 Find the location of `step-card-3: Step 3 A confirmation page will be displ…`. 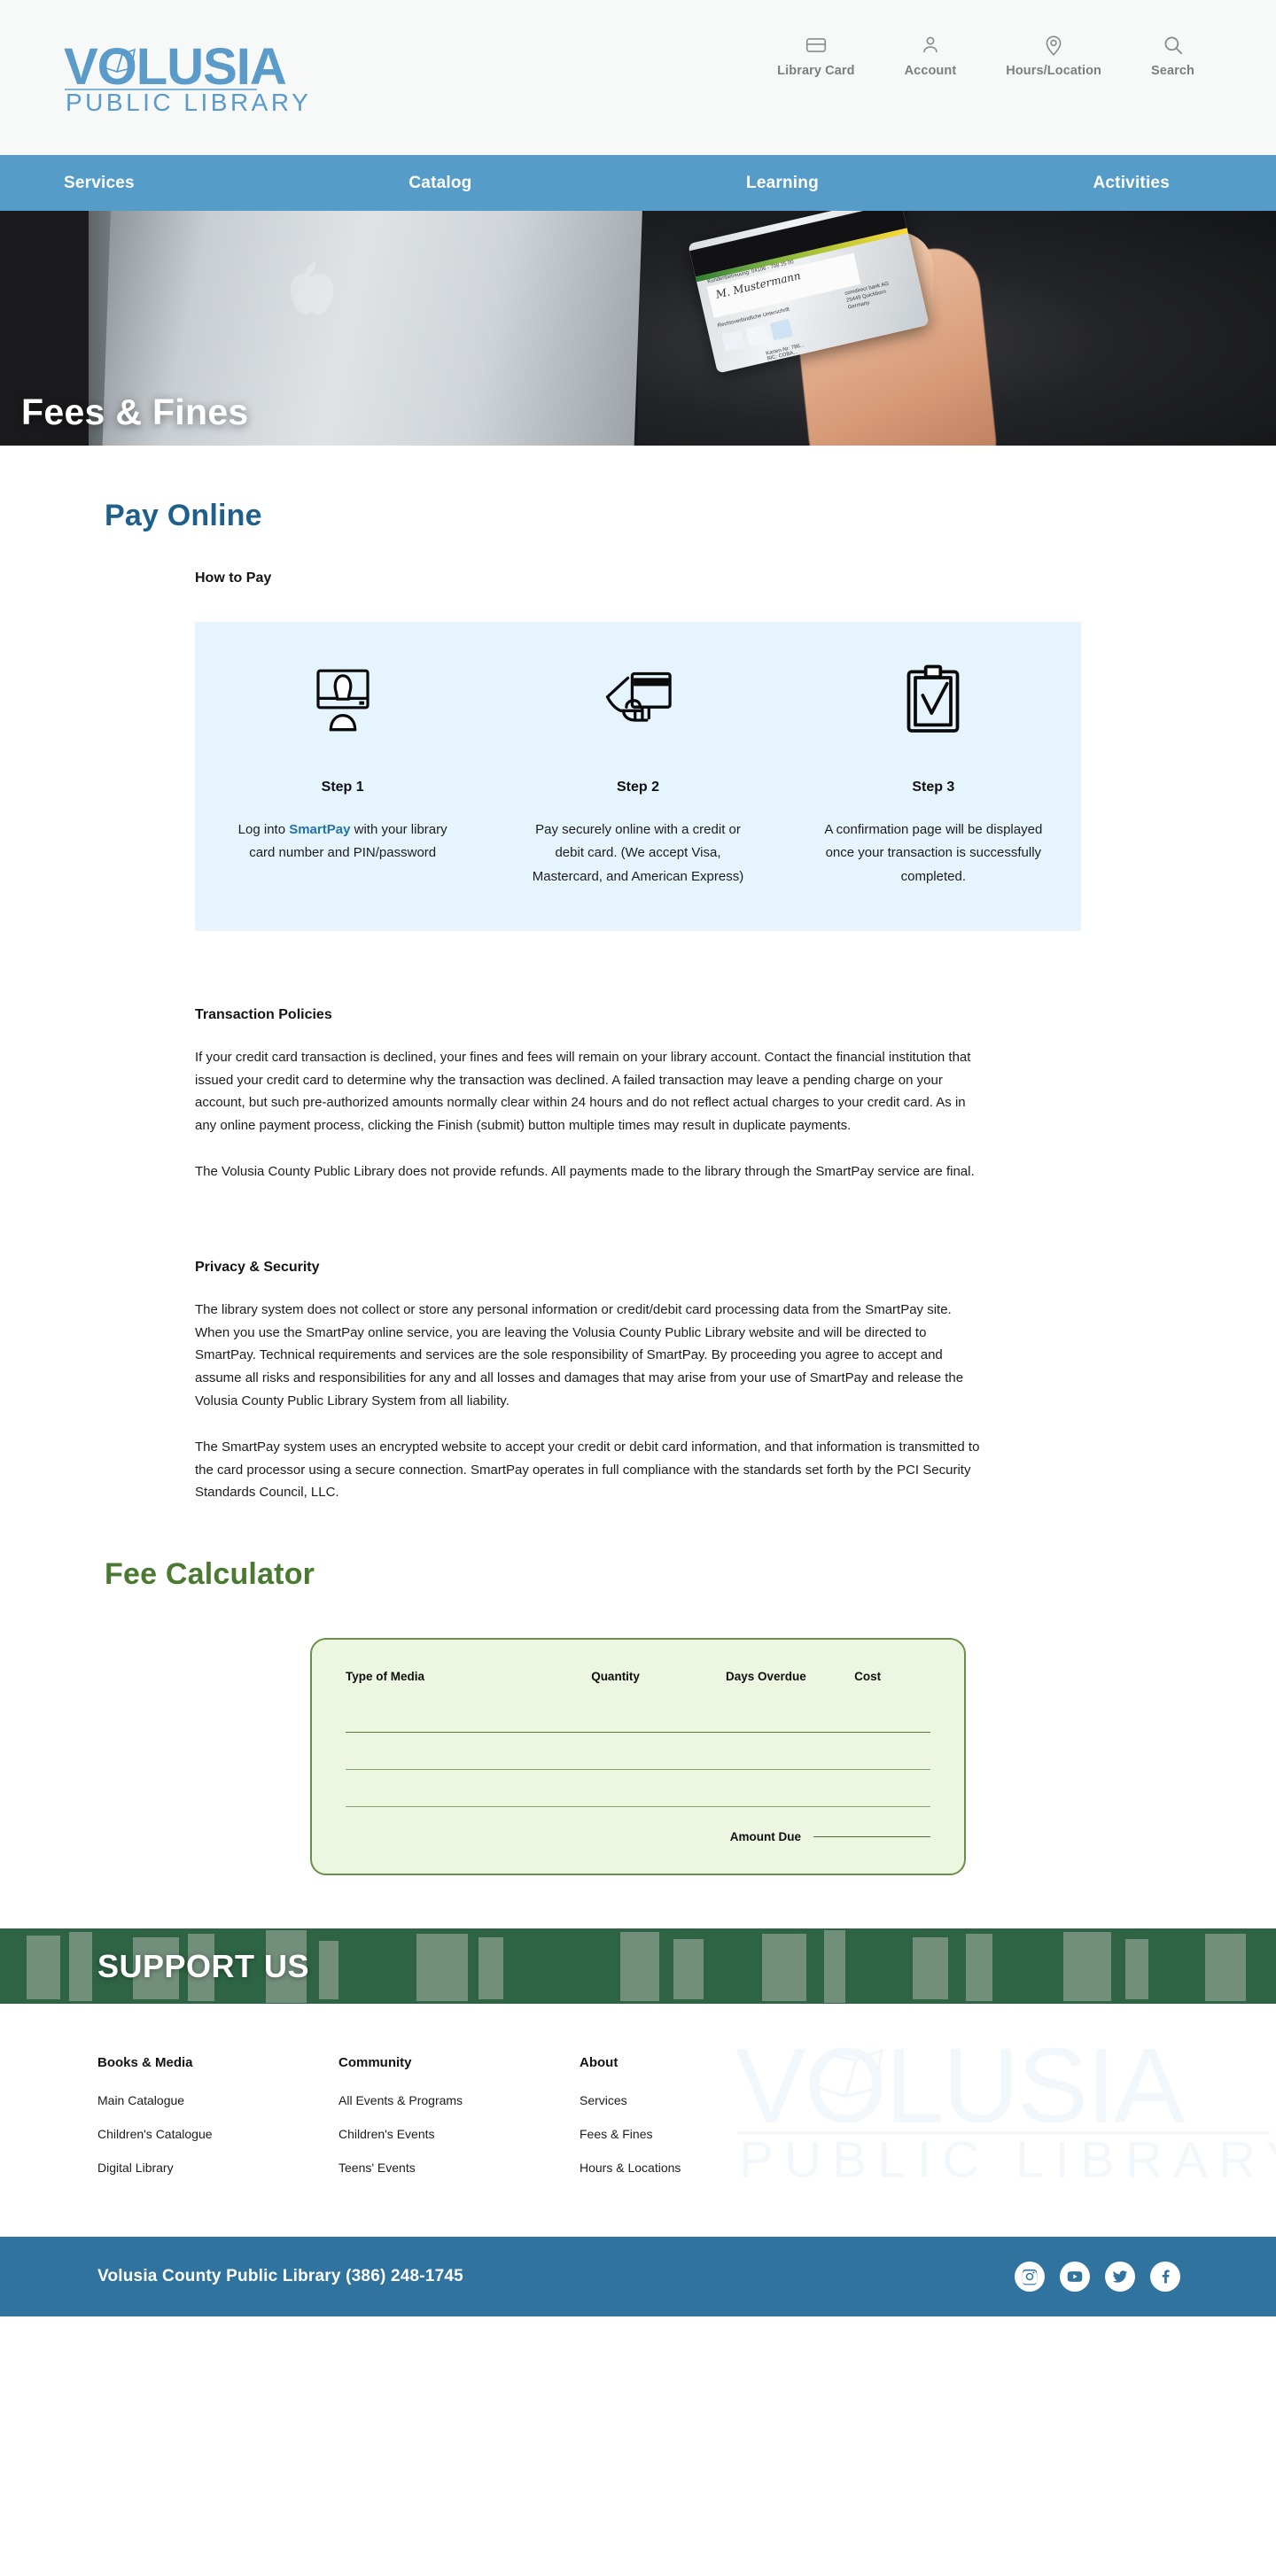

step-card-3: Step 3 A confirmation page will be displ… is located at coordinates (933, 772).